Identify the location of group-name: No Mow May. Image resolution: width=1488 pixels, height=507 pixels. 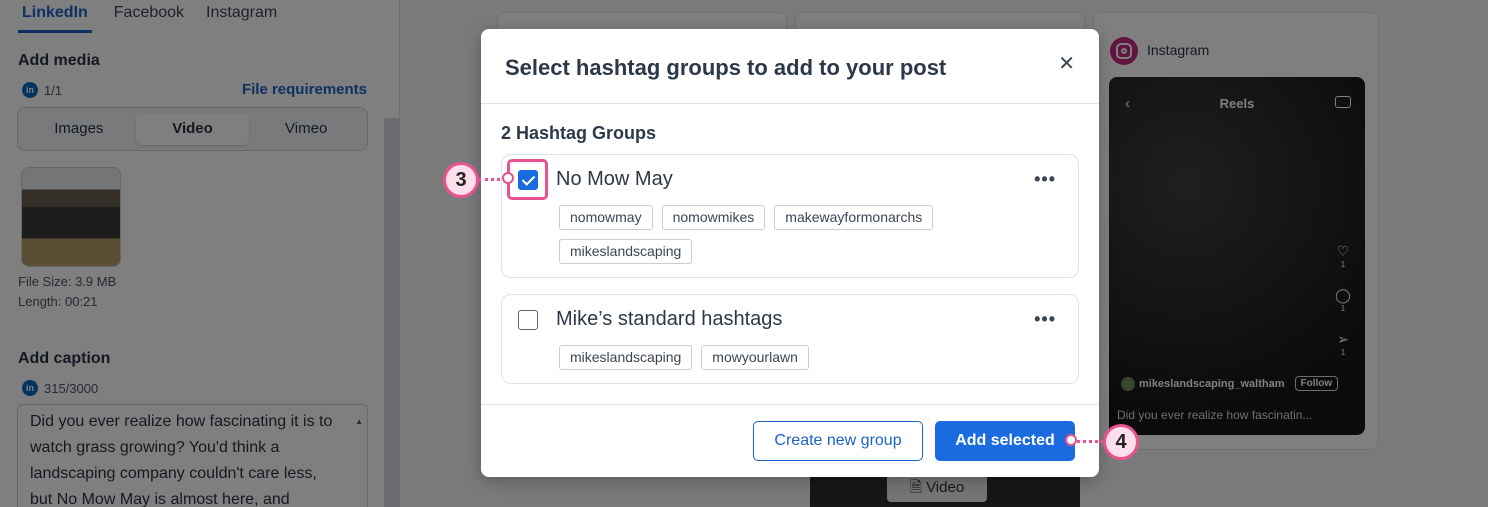
(614, 179).